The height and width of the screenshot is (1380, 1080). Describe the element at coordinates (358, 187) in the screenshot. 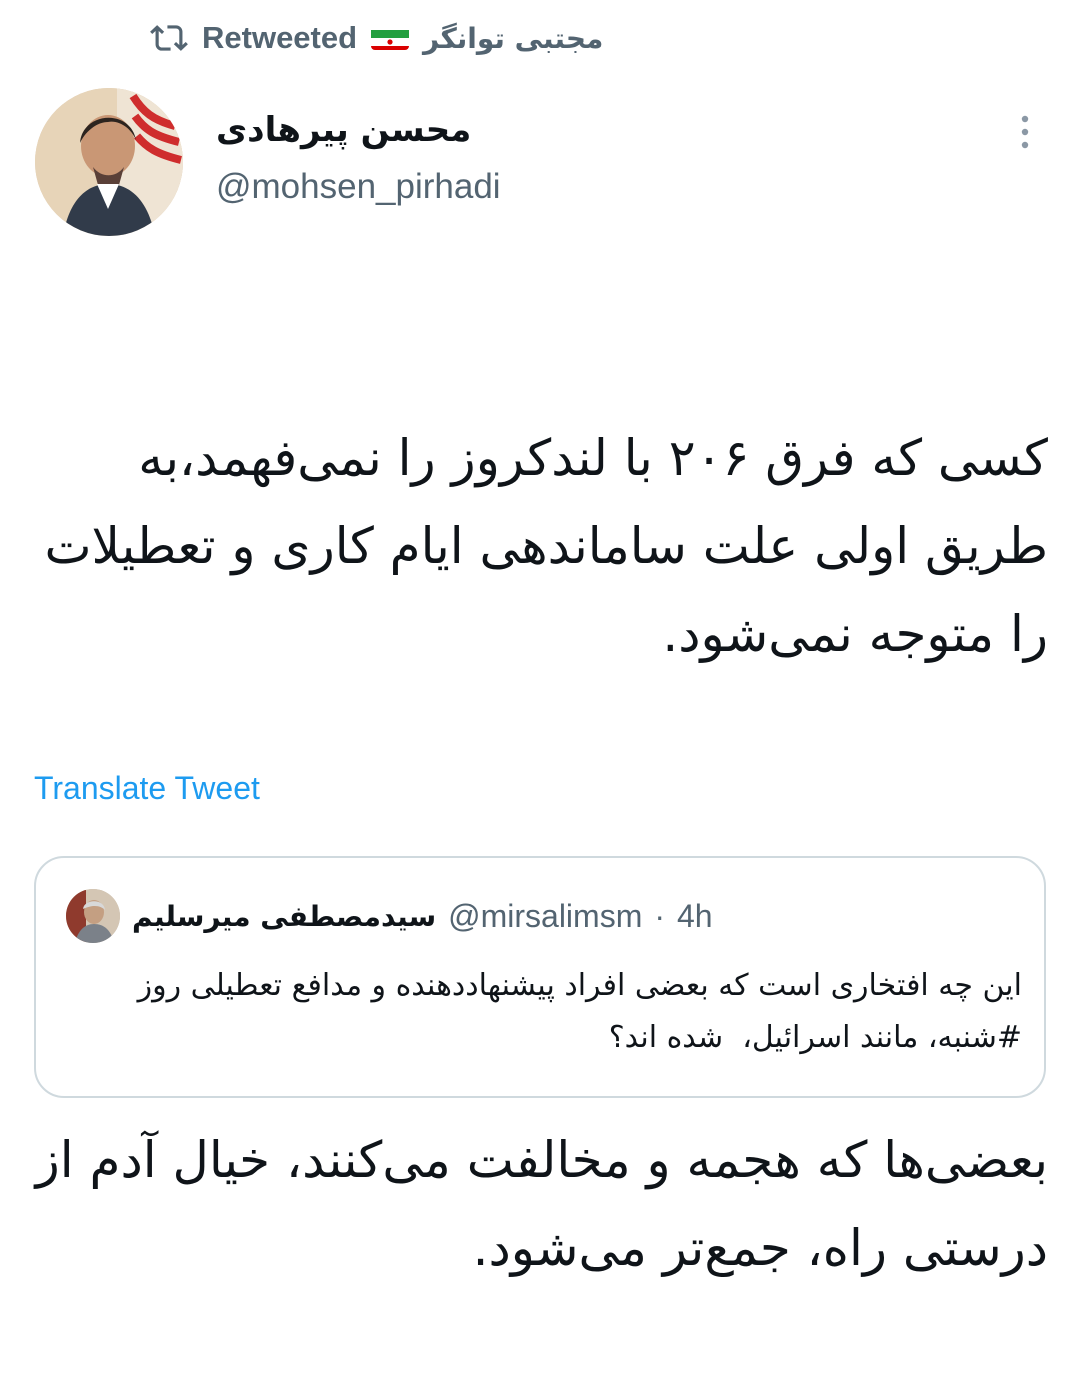

I see `author-handle: @mohsen_pirhadi` at that location.